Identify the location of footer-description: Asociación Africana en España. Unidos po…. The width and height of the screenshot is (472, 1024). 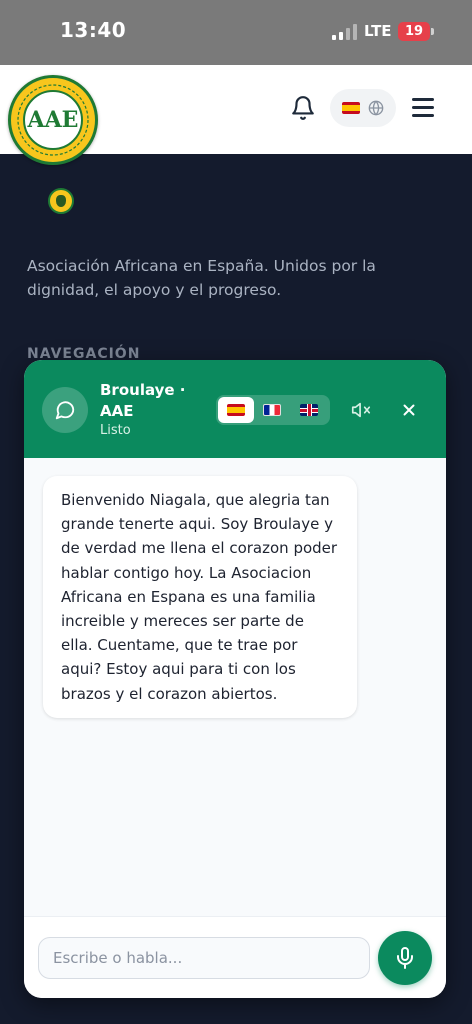
(201, 278).